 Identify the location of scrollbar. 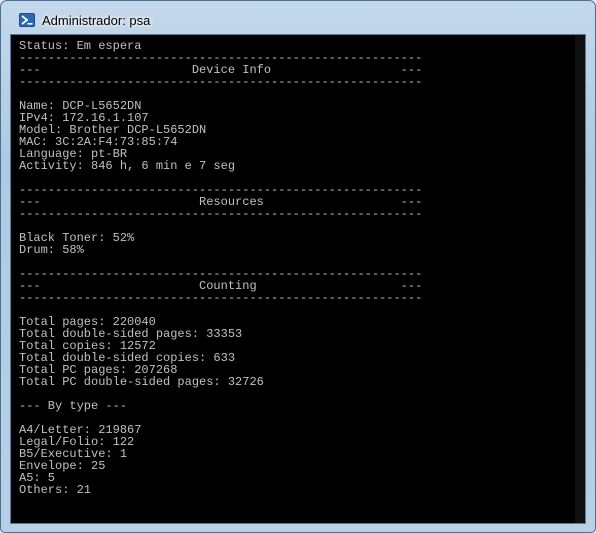
(580, 279).